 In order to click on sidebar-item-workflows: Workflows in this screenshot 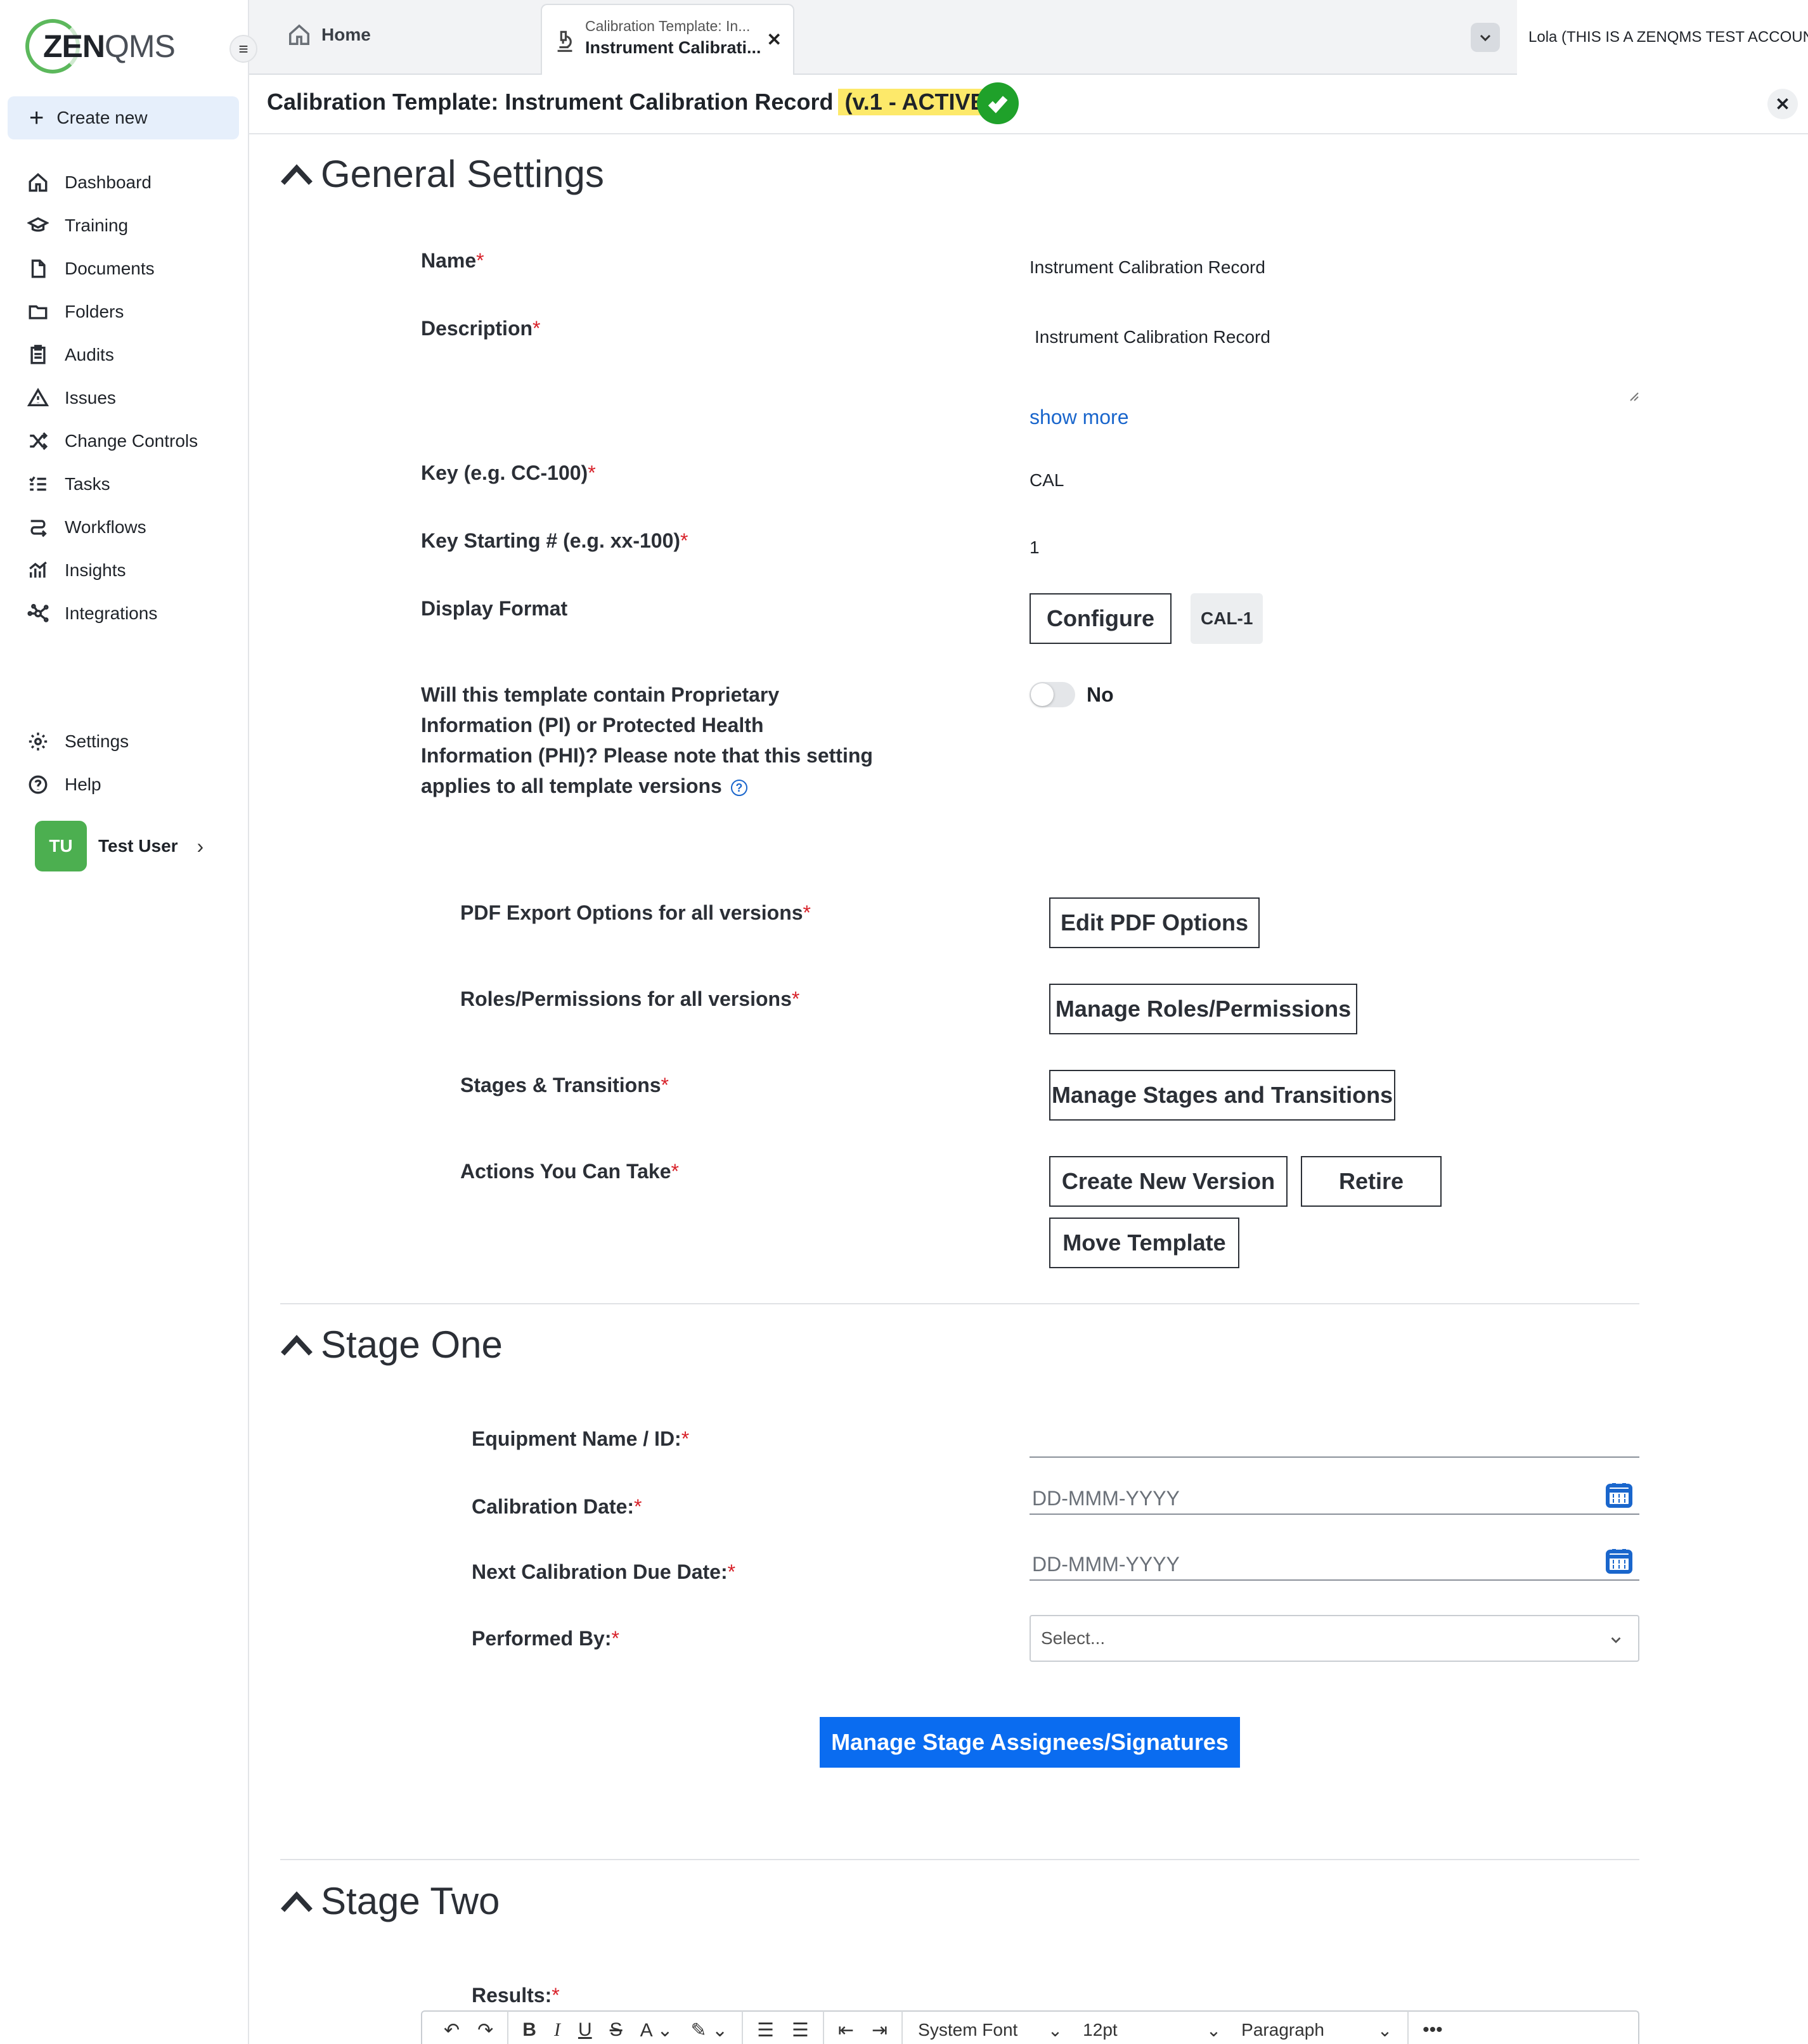, I will do `click(87, 527)`.